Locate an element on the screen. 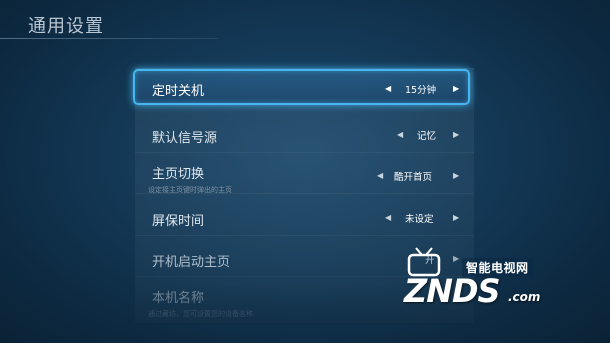 Image resolution: width=610 pixels, height=343 pixels. page-title: 通用设置 is located at coordinates (66, 26).